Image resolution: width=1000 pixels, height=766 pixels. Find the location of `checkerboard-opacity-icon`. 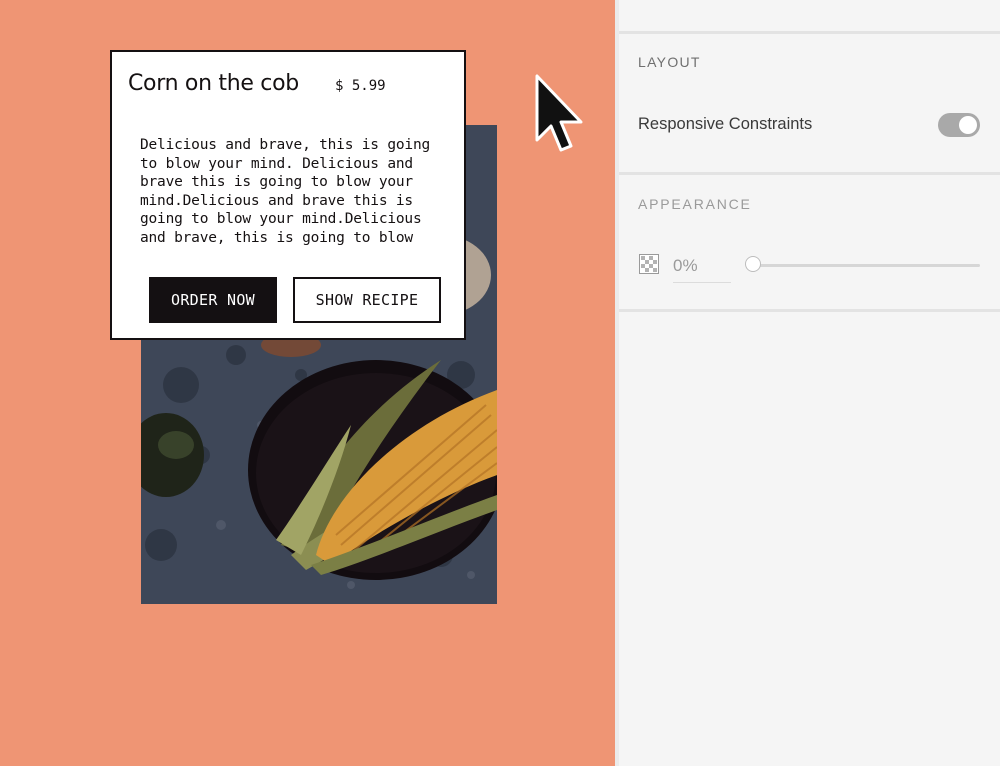

checkerboard-opacity-icon is located at coordinates (649, 264).